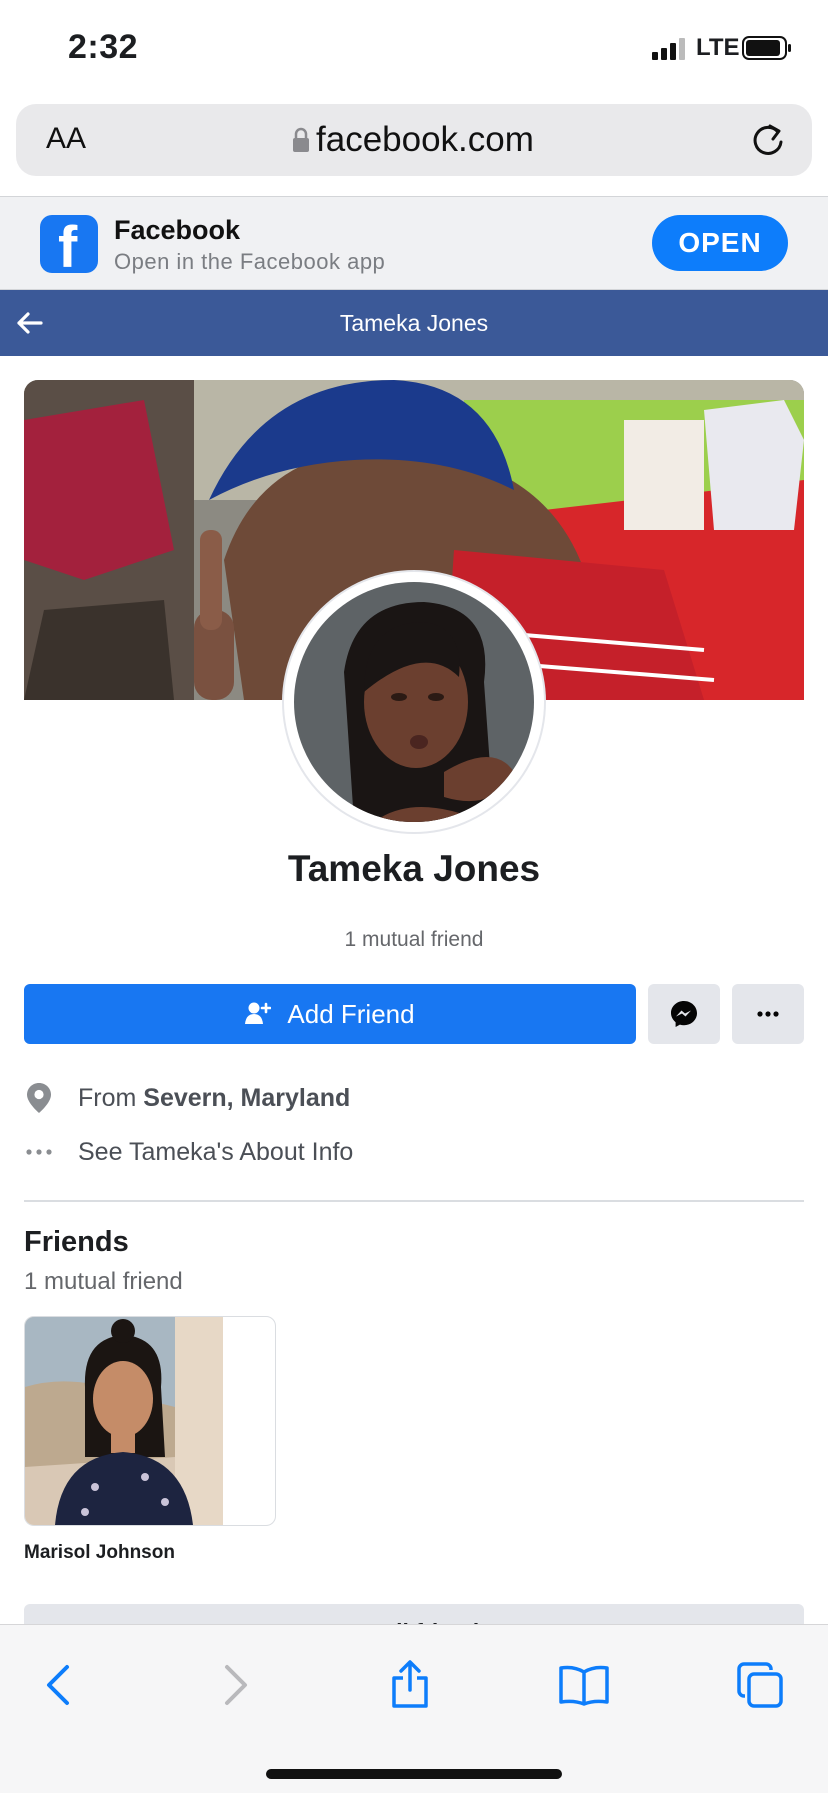 Image resolution: width=828 pixels, height=1793 pixels. What do you see at coordinates (99, 1553) in the screenshot?
I see `friend-name: Marisol Johnson` at bounding box center [99, 1553].